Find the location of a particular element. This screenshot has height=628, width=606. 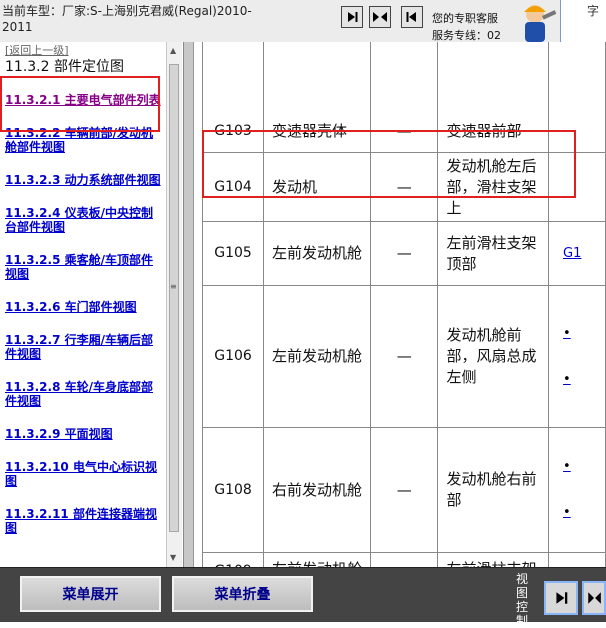

ground-location: 发动机舱前部，风扇总成左侧 is located at coordinates (493, 356).